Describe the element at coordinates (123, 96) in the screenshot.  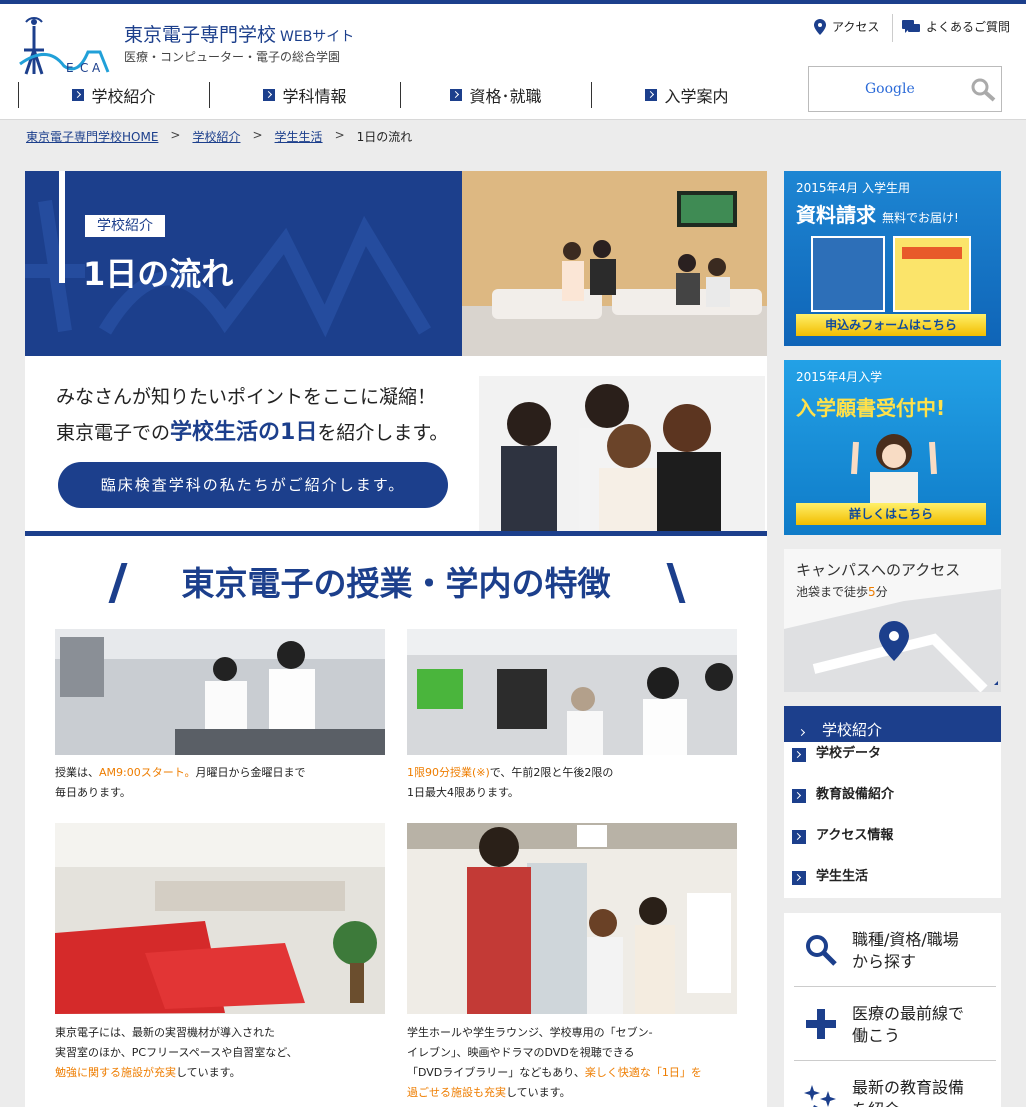
I see `nav-label: 学校紹介` at that location.